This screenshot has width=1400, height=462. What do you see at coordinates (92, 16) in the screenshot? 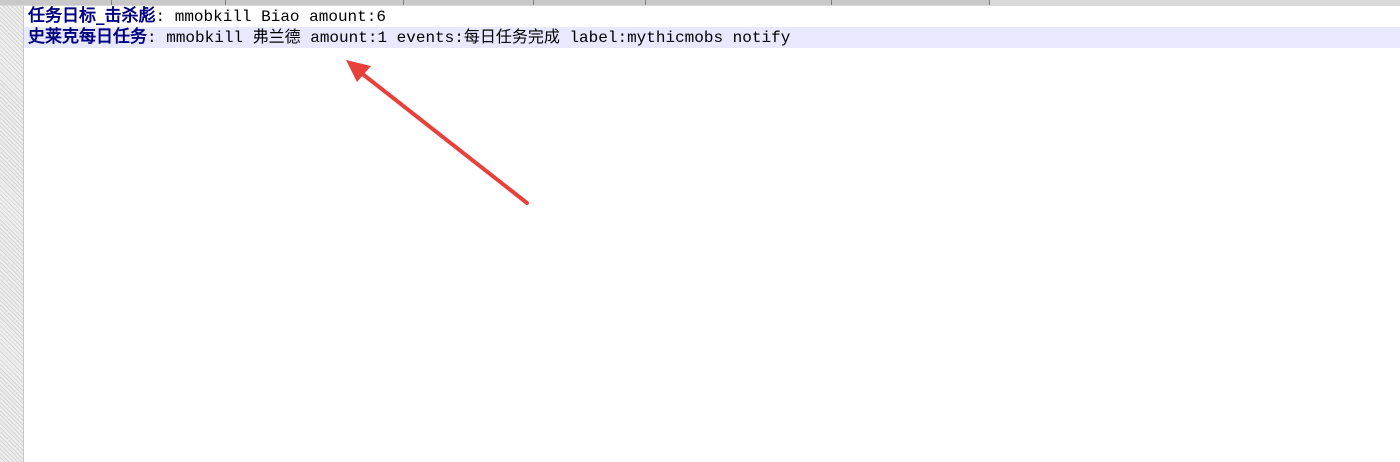
I see `yaml-key: 任务日标_击杀彪` at bounding box center [92, 16].